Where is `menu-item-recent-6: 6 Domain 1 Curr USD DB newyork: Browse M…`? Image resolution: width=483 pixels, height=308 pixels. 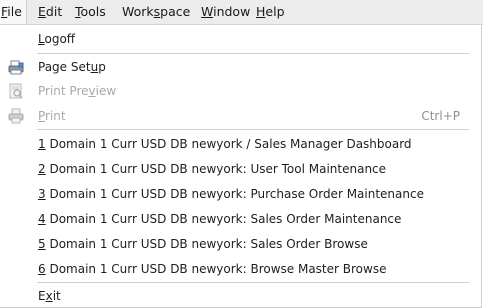 menu-item-recent-6: 6 Domain 1 Curr USD DB newyork: Browse M… is located at coordinates (240, 269).